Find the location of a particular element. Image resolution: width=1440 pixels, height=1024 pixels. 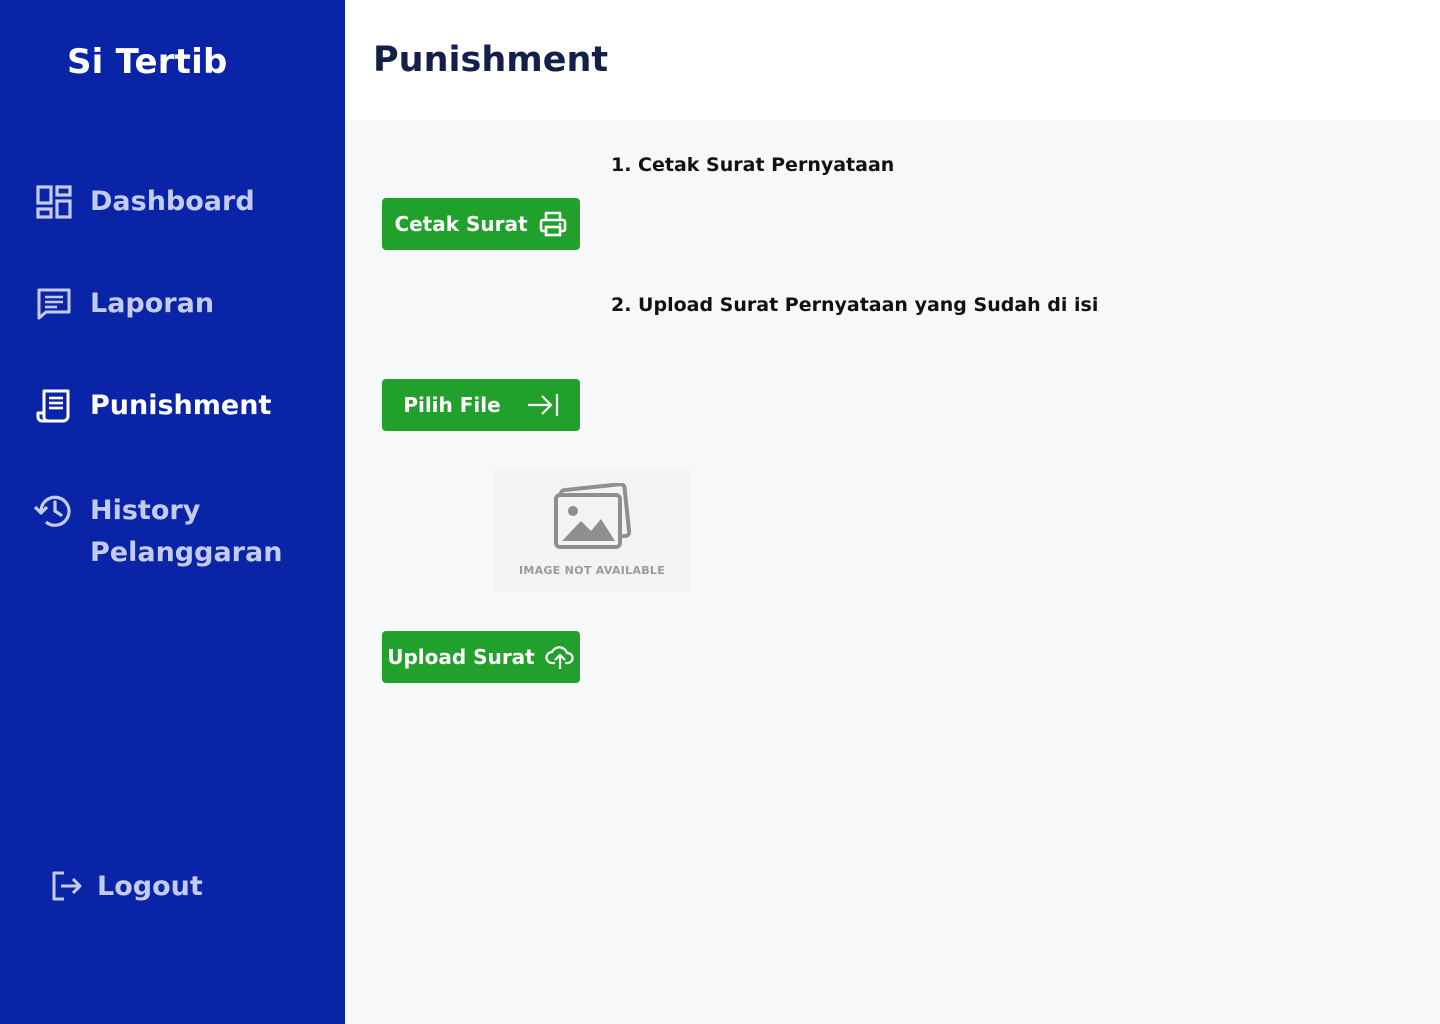

sidebar-item-label: Punishment is located at coordinates (181, 405).